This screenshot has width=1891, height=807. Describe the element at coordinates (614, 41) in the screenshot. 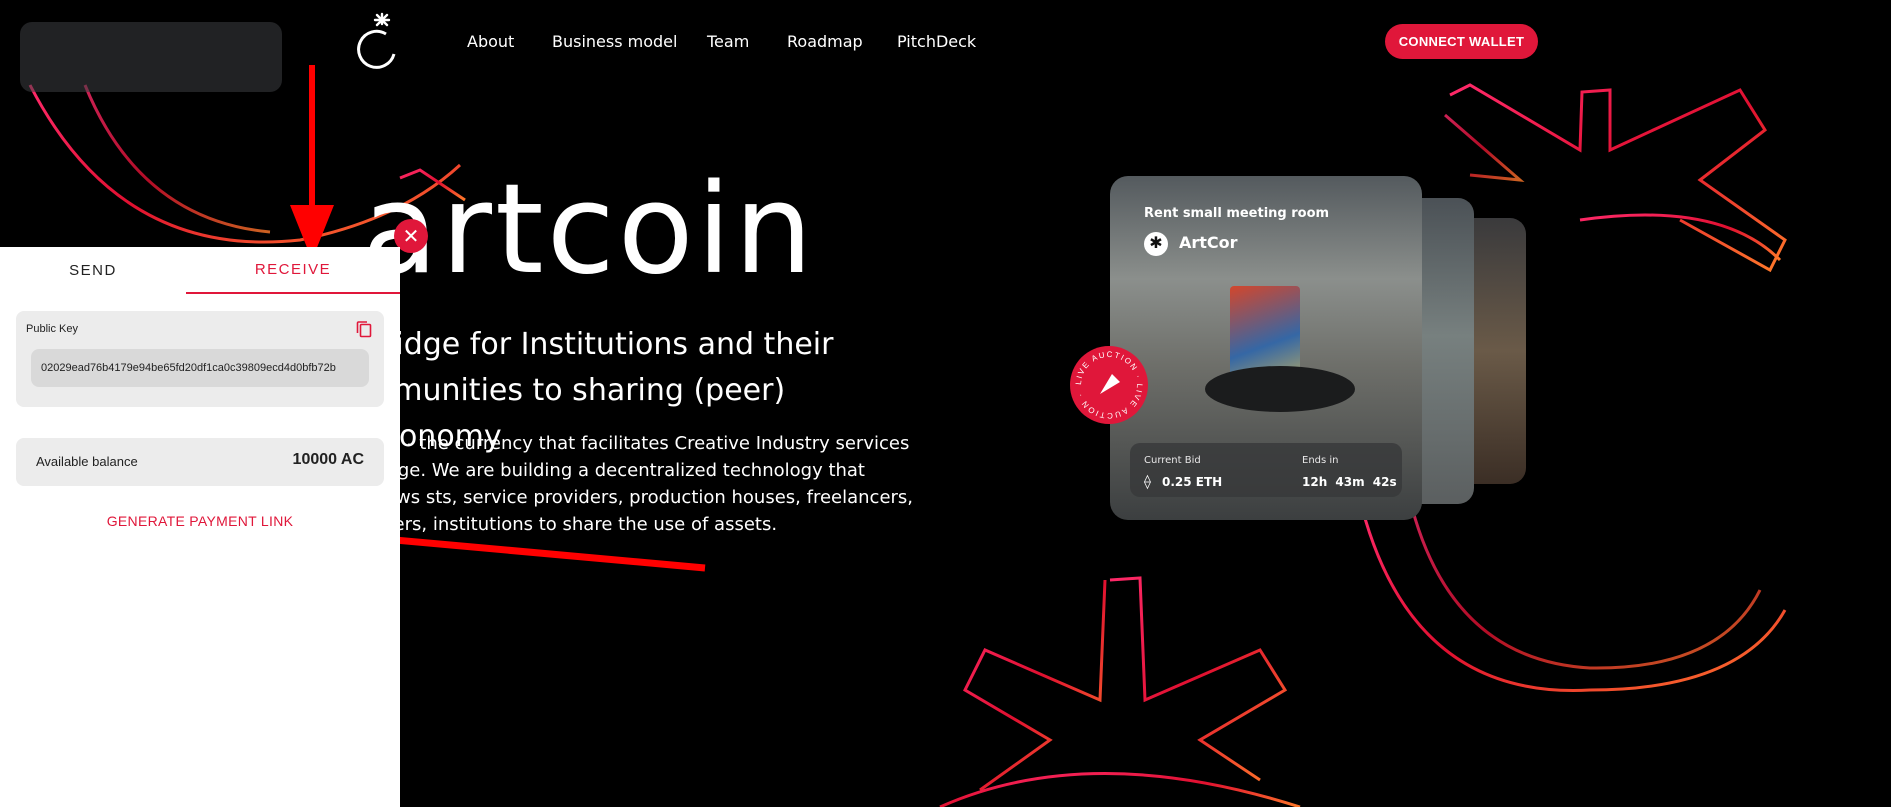

I see `nav-business-model: Business model` at that location.